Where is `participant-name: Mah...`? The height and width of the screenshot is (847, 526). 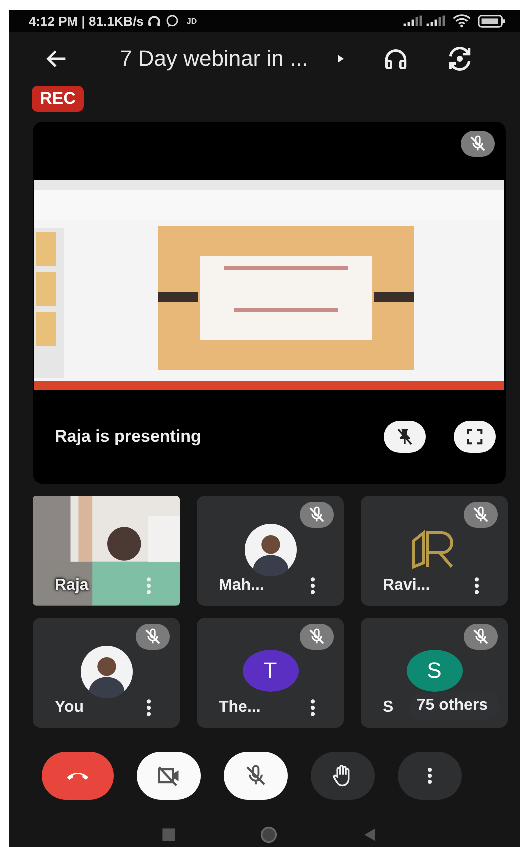 participant-name: Mah... is located at coordinates (241, 586).